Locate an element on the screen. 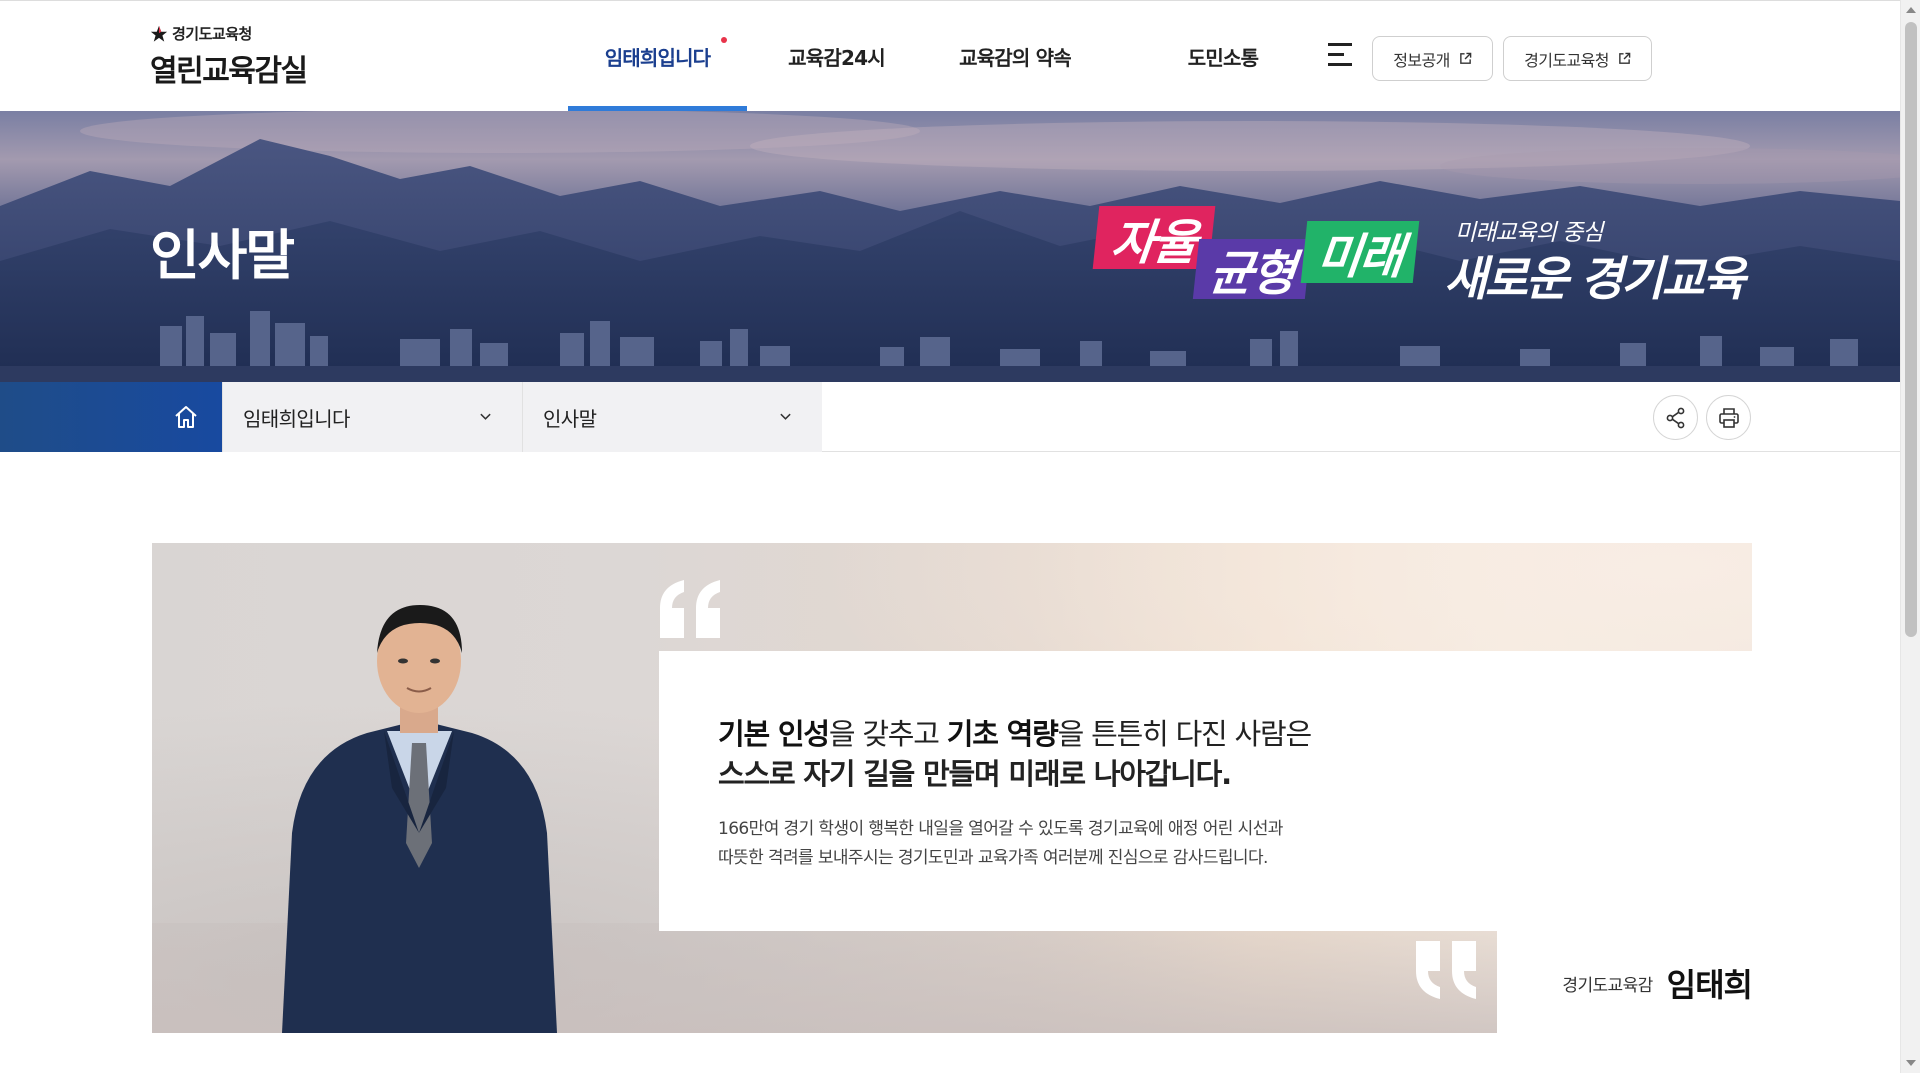  nav-item-intro: 임태희입니다 is located at coordinates (657, 56).